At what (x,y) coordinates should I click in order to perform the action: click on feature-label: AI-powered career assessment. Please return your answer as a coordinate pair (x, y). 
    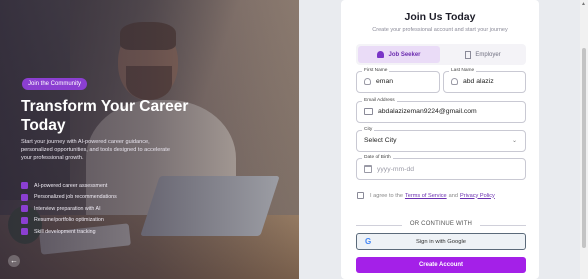
    Looking at the image, I should click on (71, 185).